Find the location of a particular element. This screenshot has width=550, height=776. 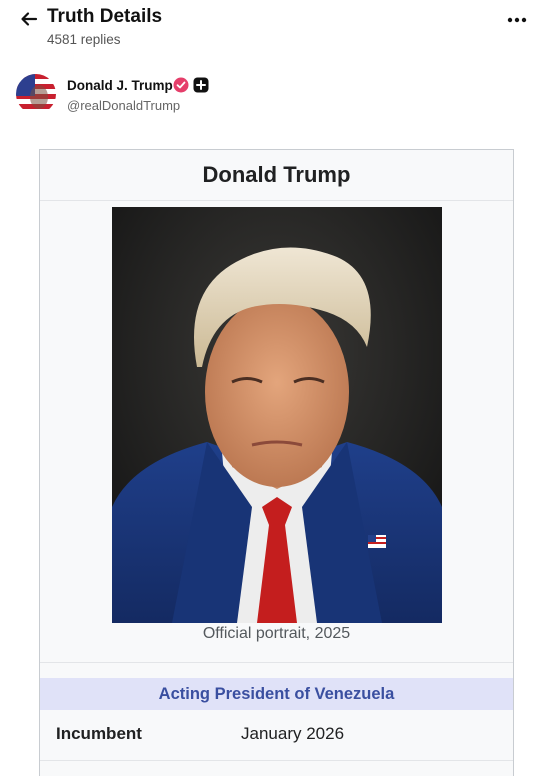

author-row: Donald J. Trump @realDonaldTrump is located at coordinates (276, 96).